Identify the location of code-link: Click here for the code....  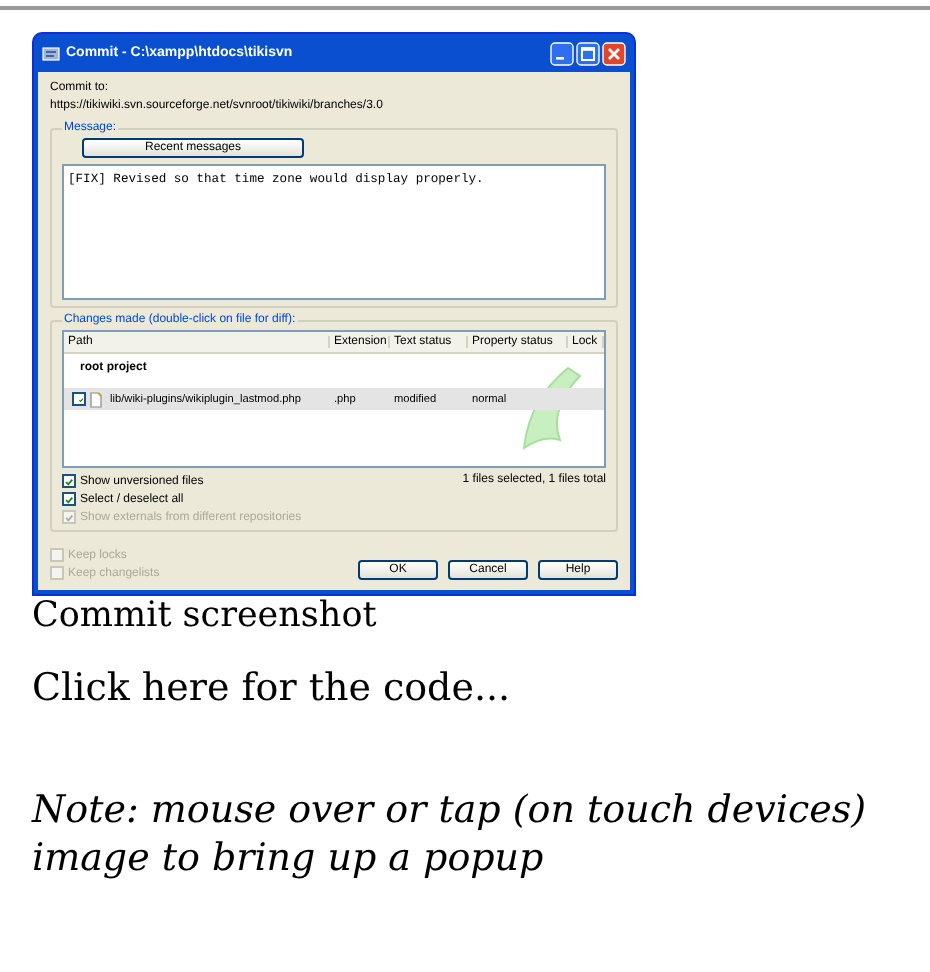
(271, 688).